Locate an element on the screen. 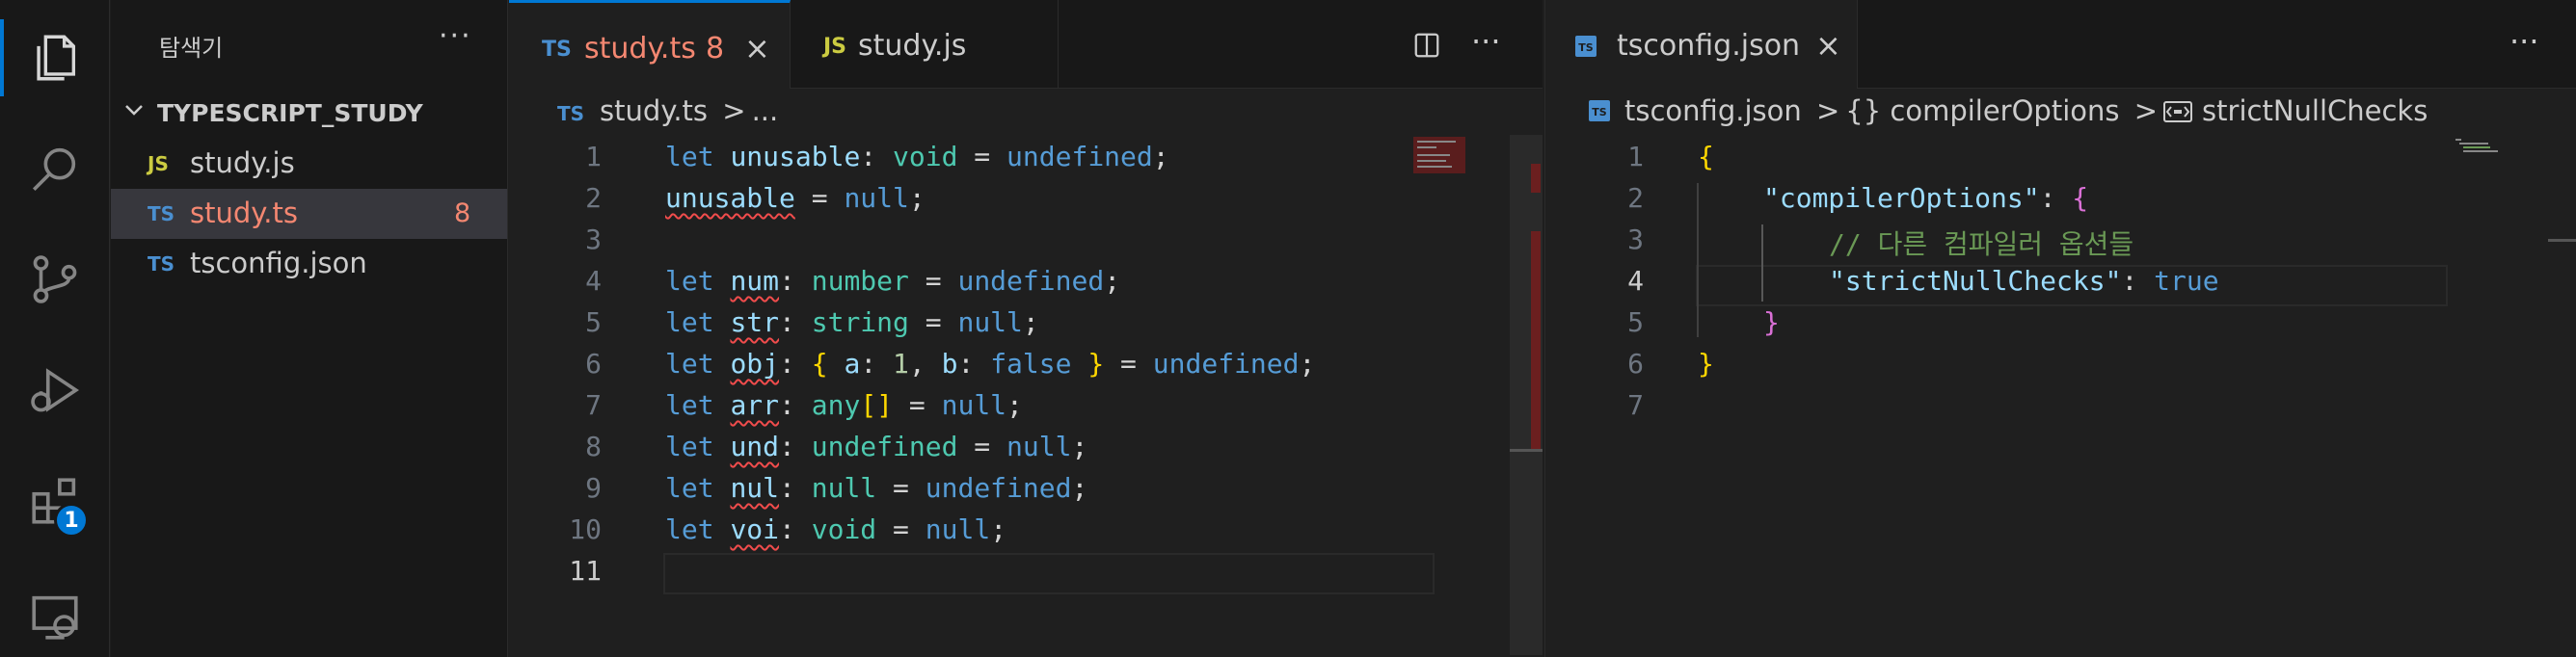 The height and width of the screenshot is (657, 2576). line-number-current: 4 is located at coordinates (1636, 281).